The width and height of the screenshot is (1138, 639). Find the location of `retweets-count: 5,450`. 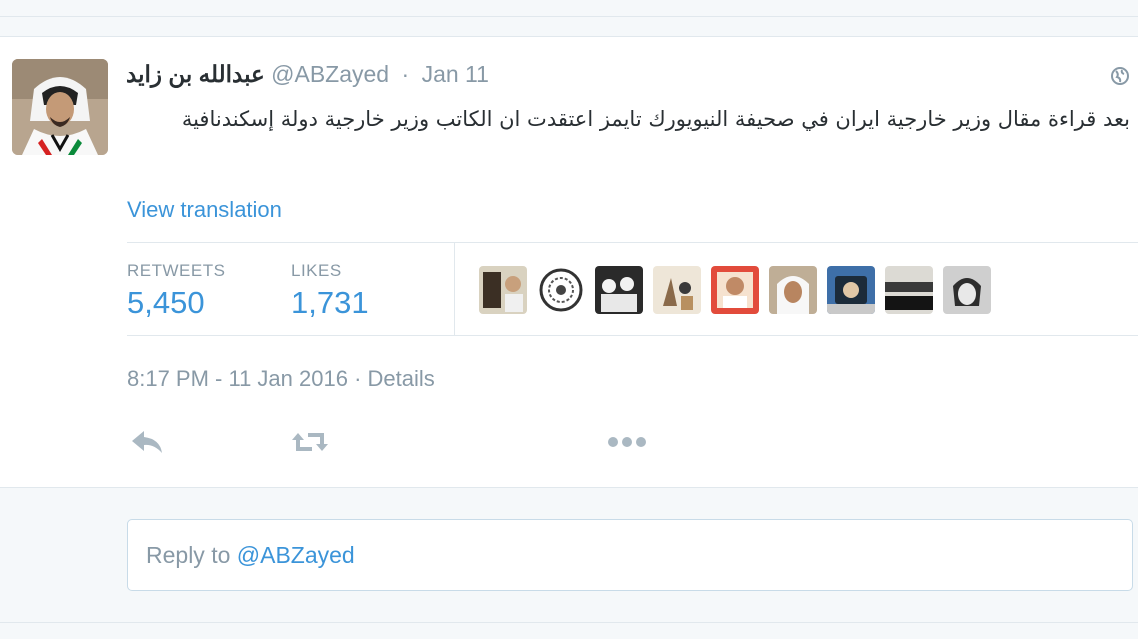

retweets-count: 5,450 is located at coordinates (166, 302).